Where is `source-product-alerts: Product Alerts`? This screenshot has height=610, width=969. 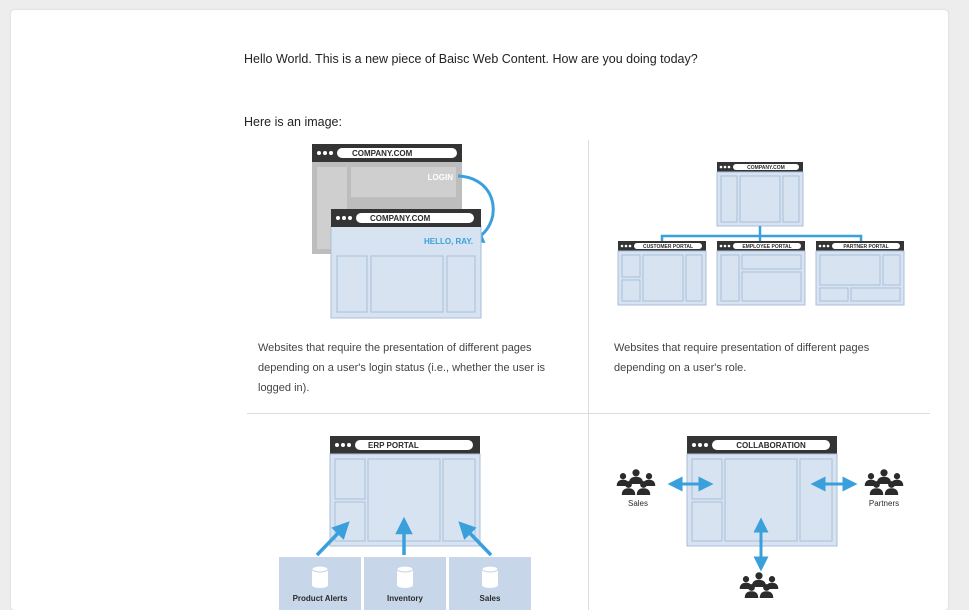 source-product-alerts: Product Alerts is located at coordinates (320, 583).